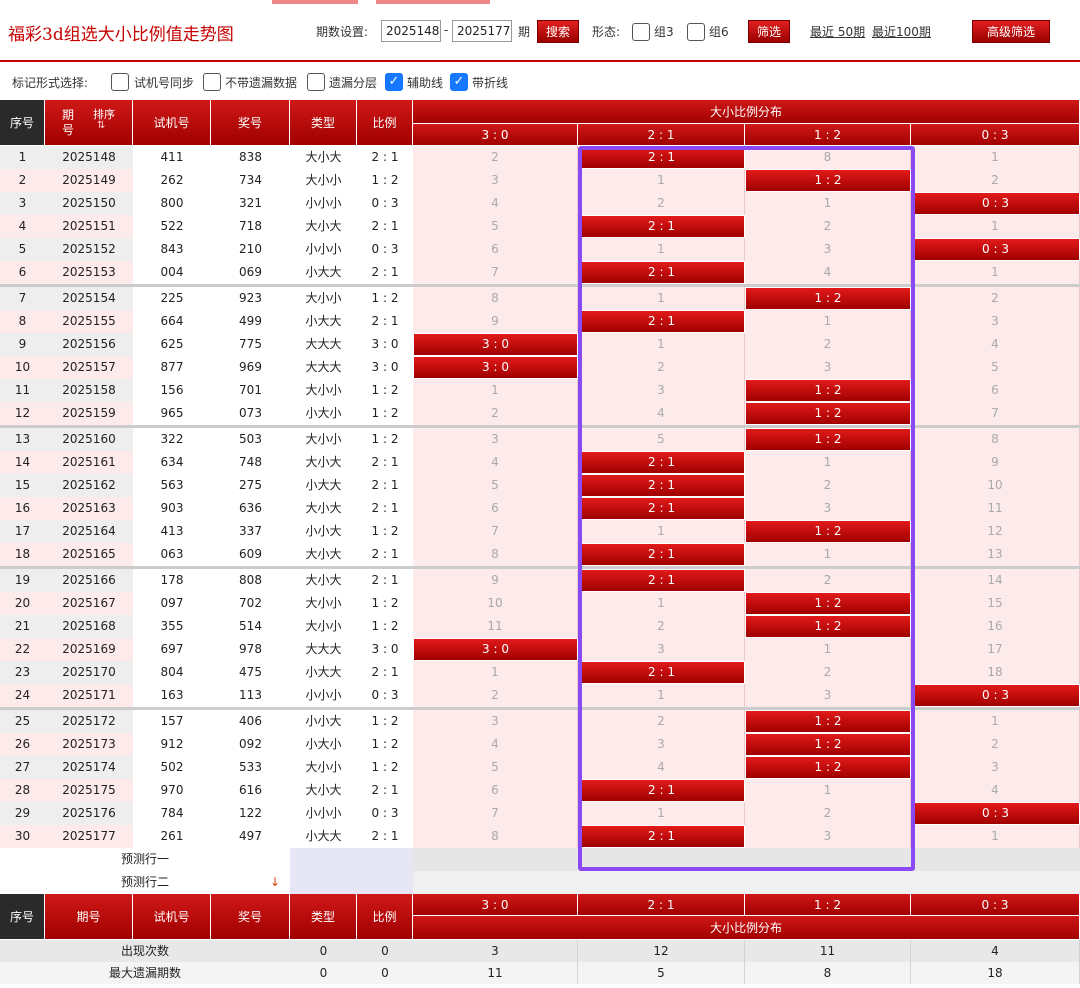 This screenshot has width=1080, height=988. I want to click on aux-line-checkbox: ✓, so click(394, 82).